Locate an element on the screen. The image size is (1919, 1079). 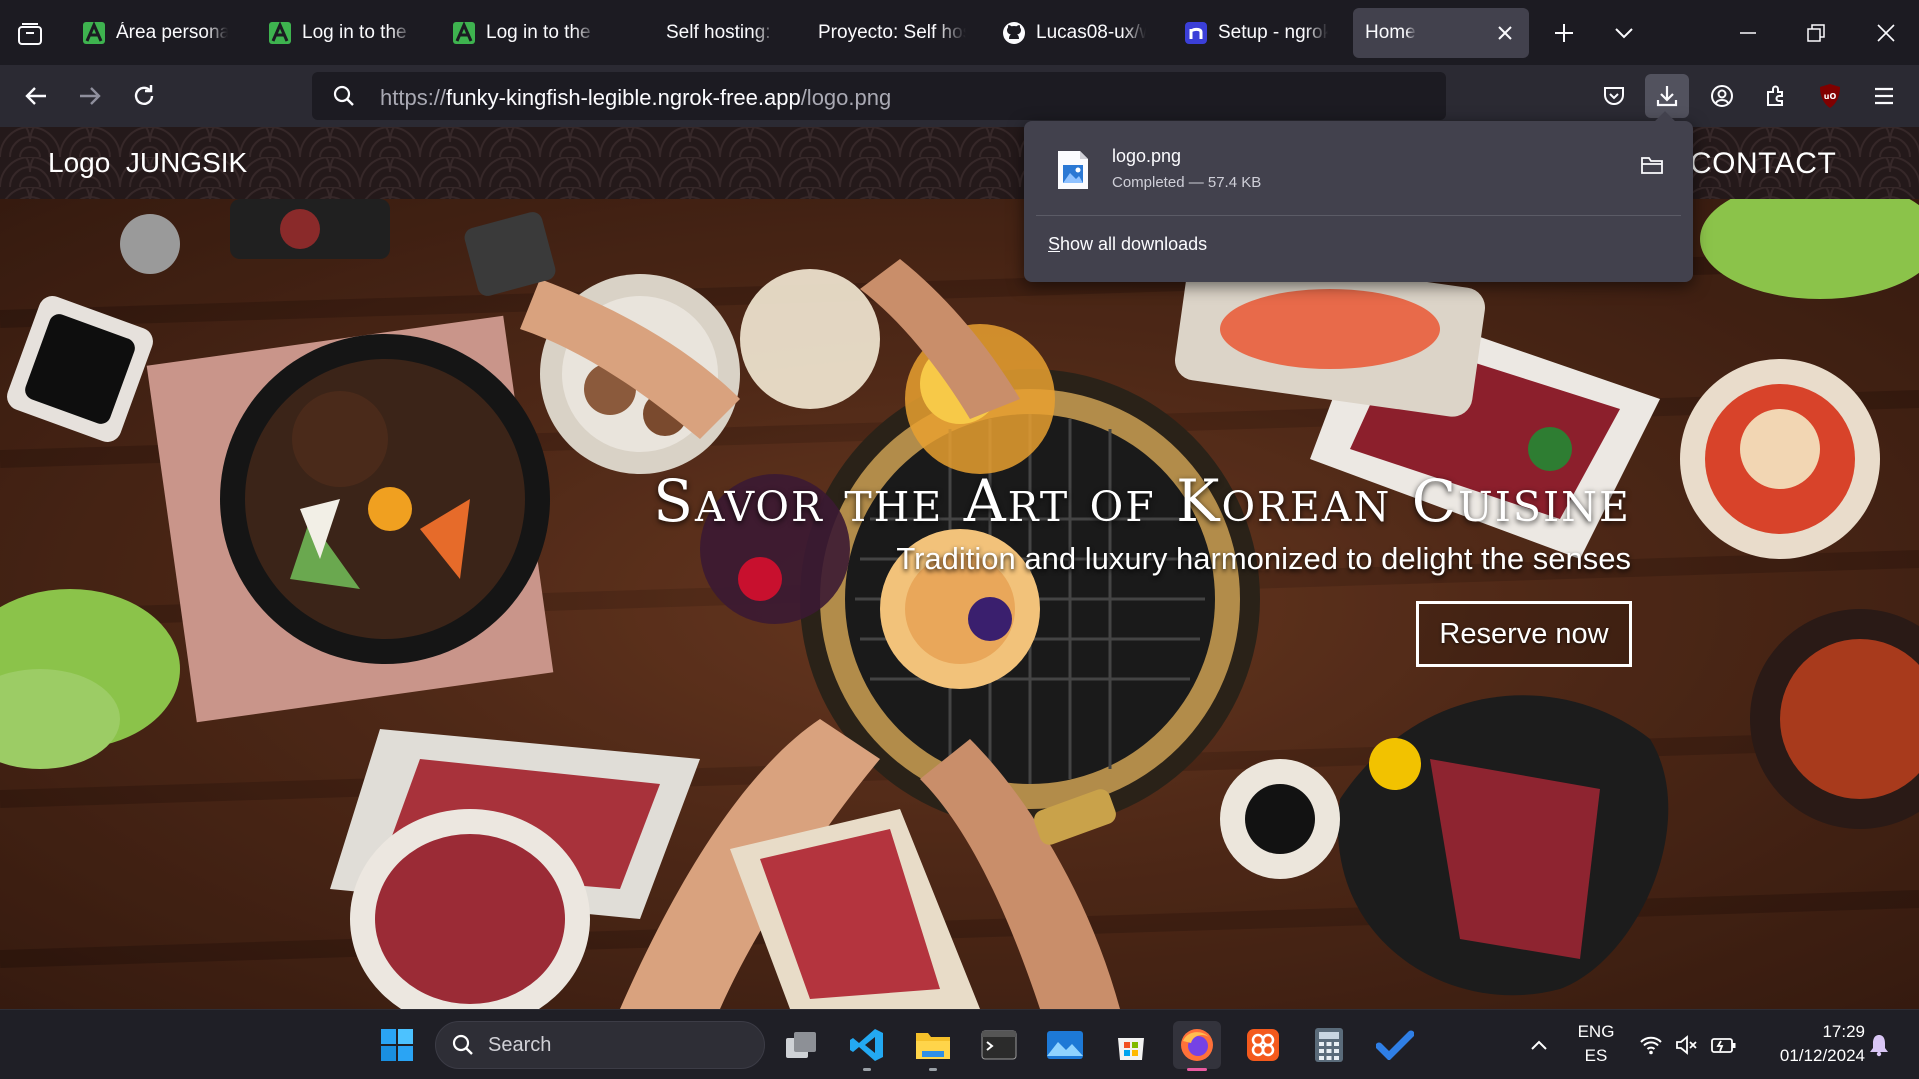
photos-icon is located at coordinates (1065, 1045).